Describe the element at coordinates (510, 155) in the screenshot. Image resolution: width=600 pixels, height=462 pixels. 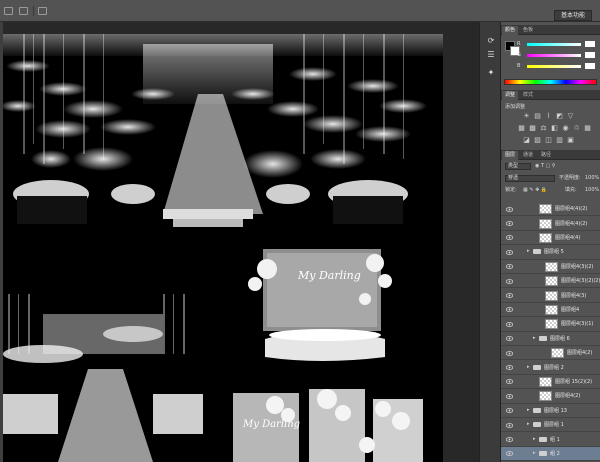
I see `tab-layers: 图层` at that location.